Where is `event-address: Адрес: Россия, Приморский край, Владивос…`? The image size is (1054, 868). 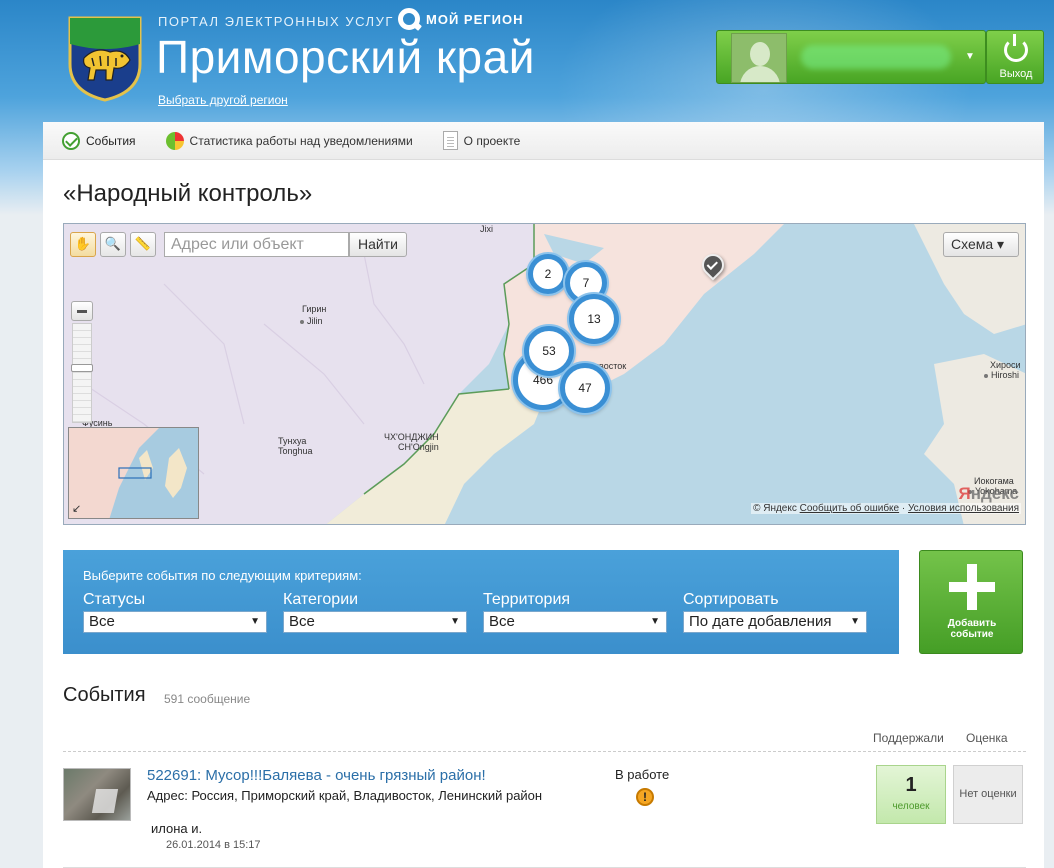
event-address: Адрес: Россия, Приморский край, Владивос… is located at coordinates (345, 795).